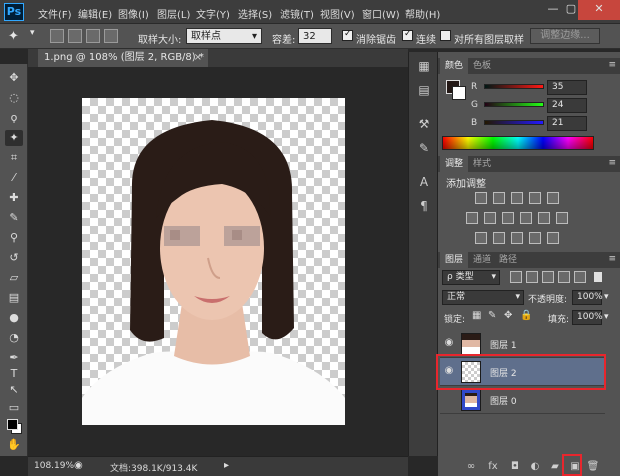  What do you see at coordinates (562, 218) in the screenshot?
I see `color-lookup-icon` at bounding box center [562, 218].